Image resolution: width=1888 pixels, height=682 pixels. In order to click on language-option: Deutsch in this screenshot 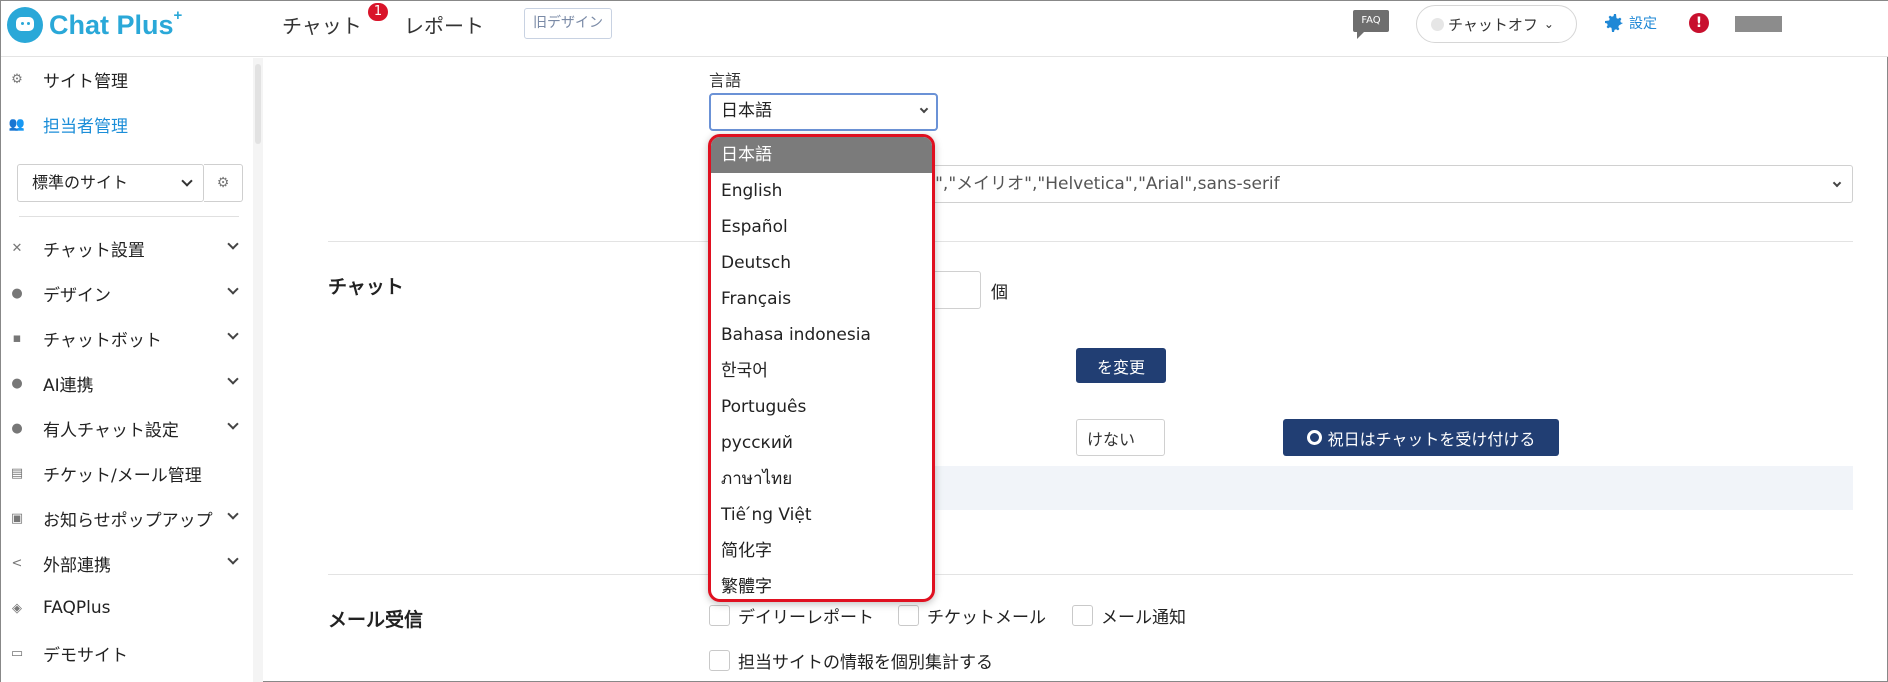, I will do `click(821, 263)`.